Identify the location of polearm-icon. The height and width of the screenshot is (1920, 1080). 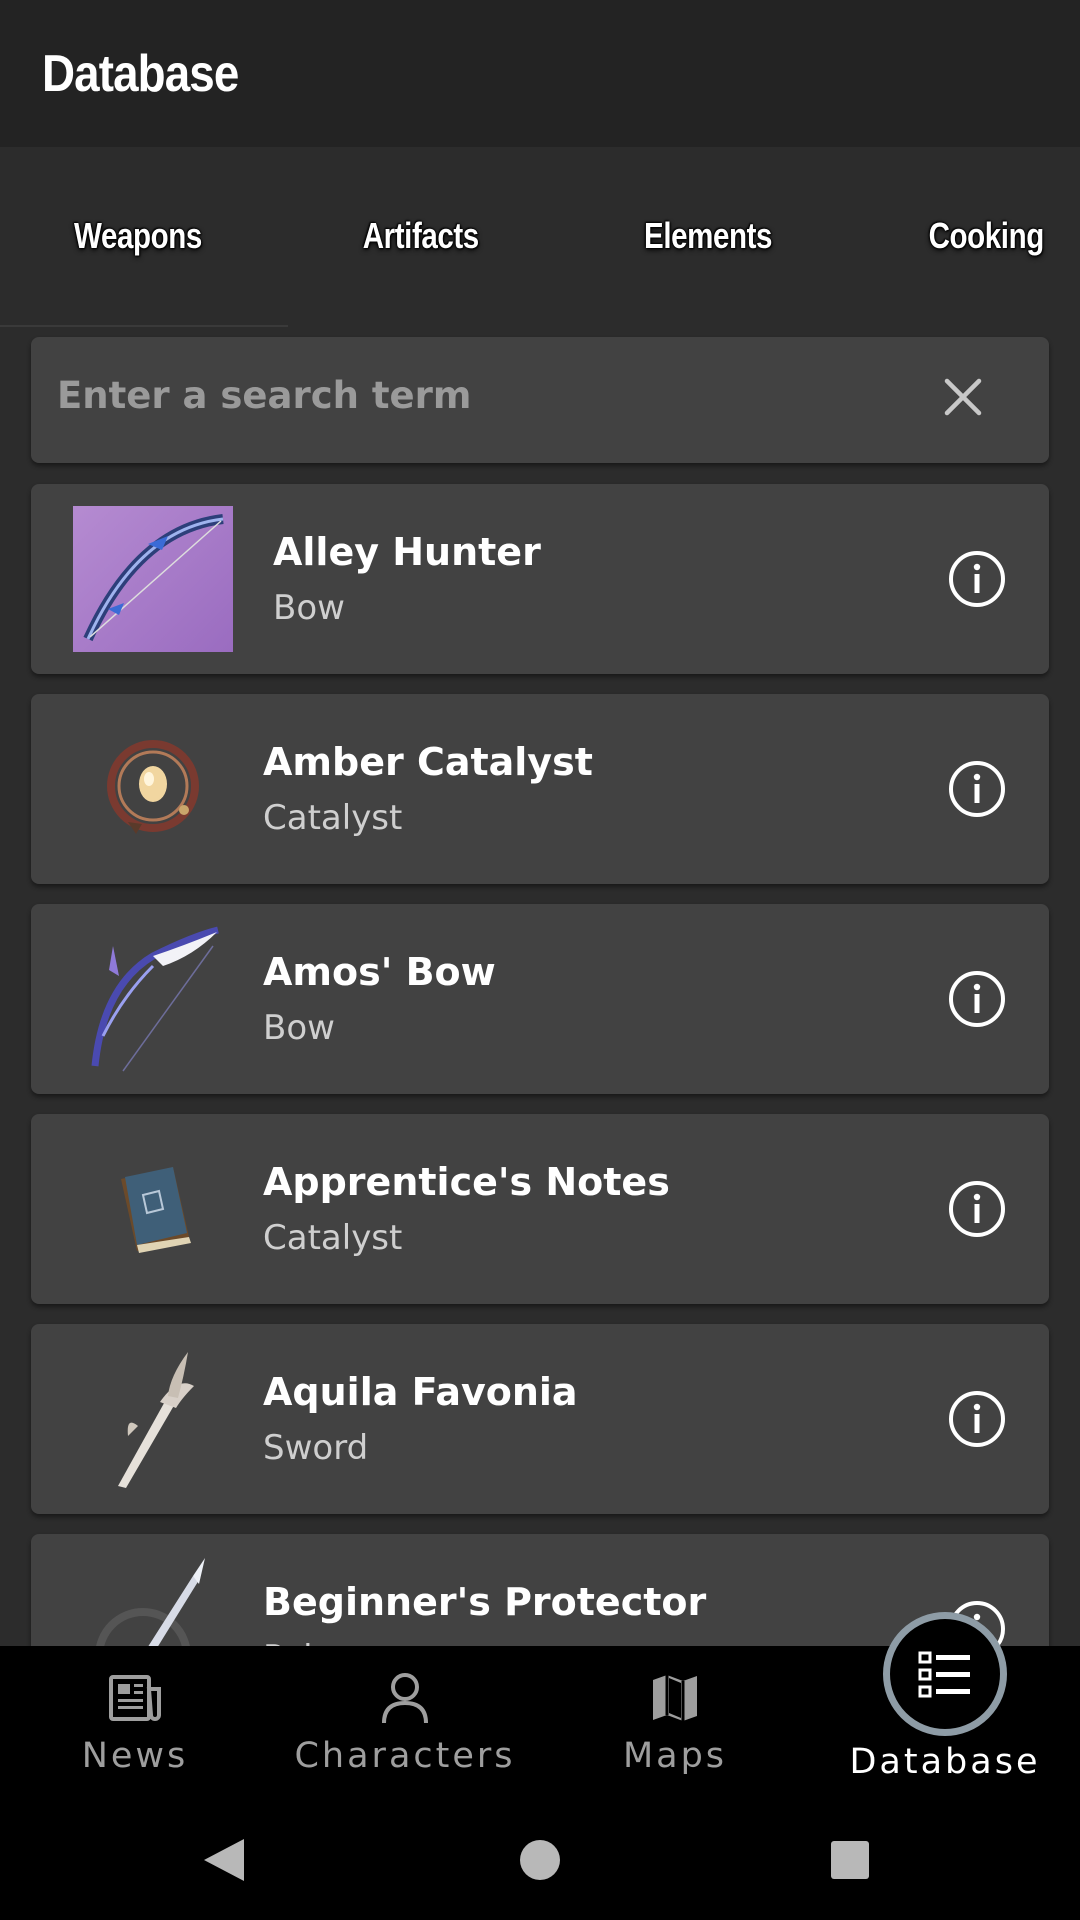
(150, 1602).